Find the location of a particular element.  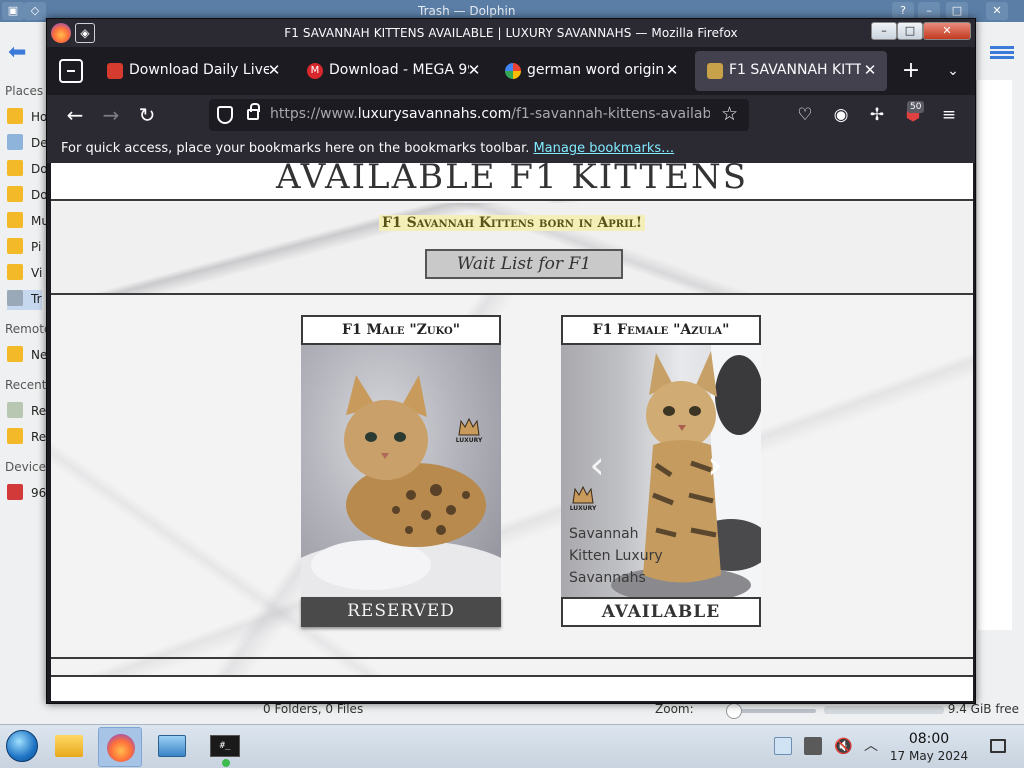

kitten-photo-zuko: LUXURY is located at coordinates (401, 471).